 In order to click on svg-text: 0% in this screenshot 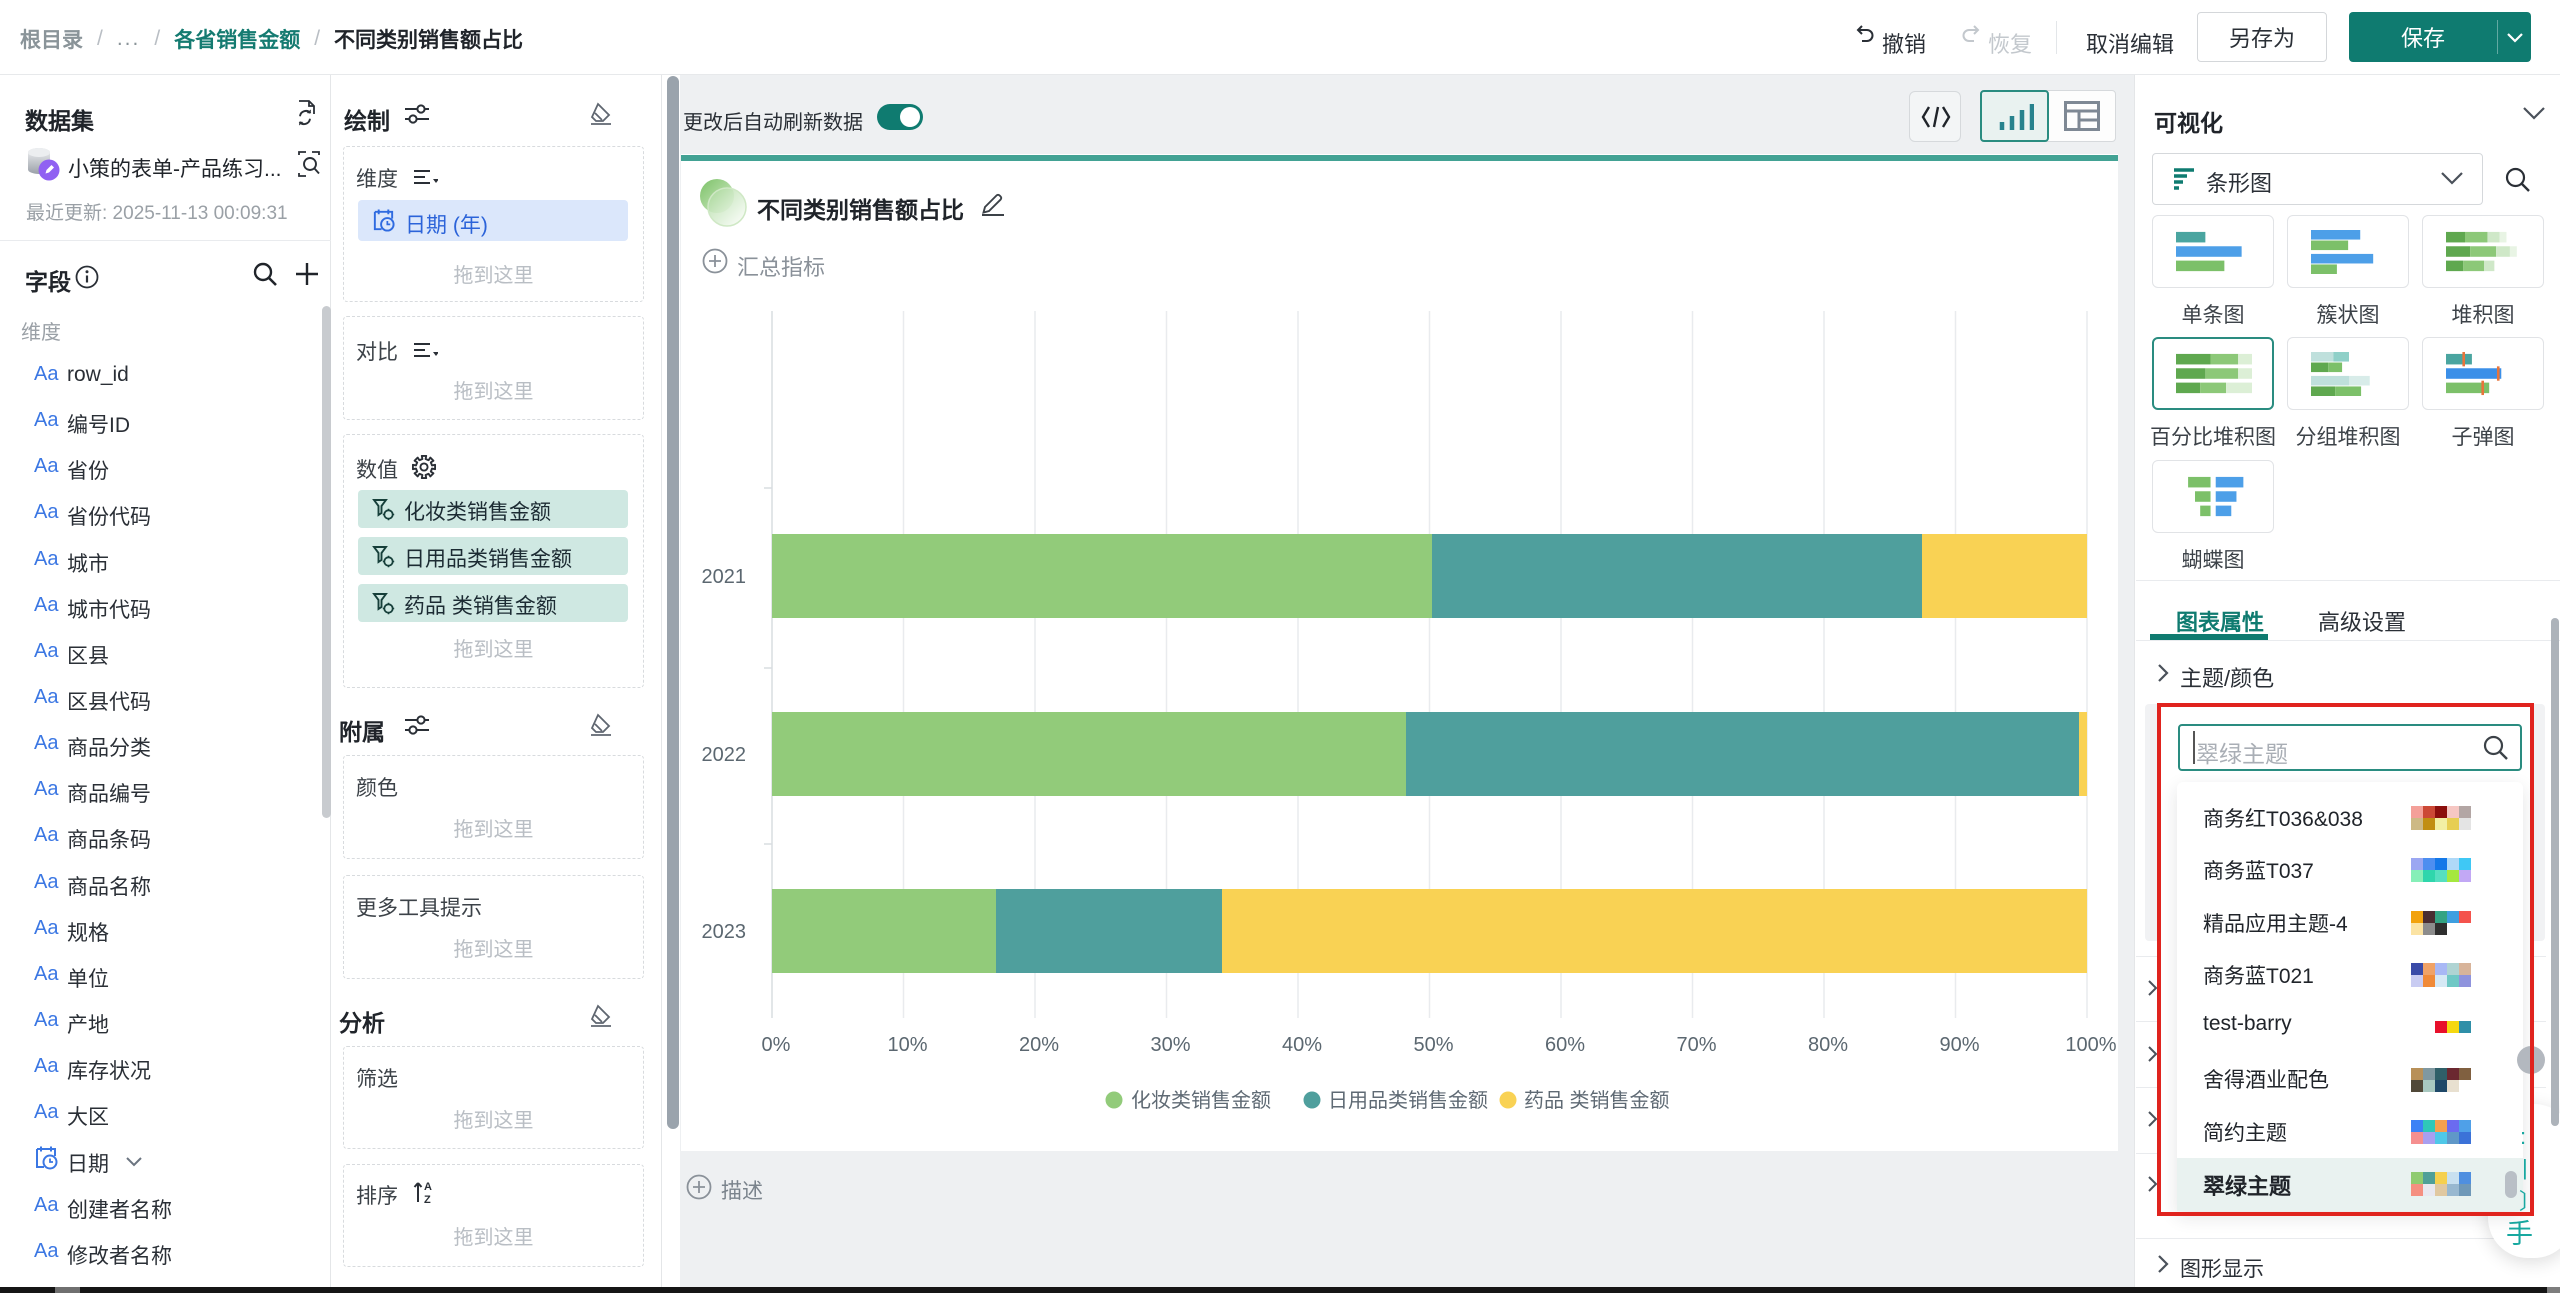, I will do `click(776, 1045)`.